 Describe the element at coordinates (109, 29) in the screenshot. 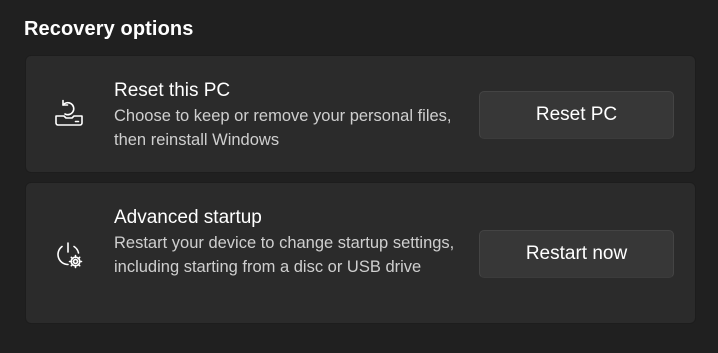

I see `section-title: Recovery options` at that location.